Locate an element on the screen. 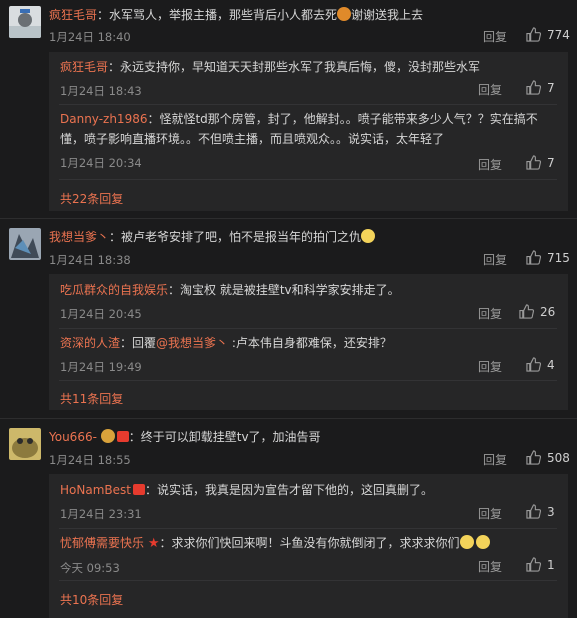 The image size is (577, 618). like-count: 4 is located at coordinates (551, 364).